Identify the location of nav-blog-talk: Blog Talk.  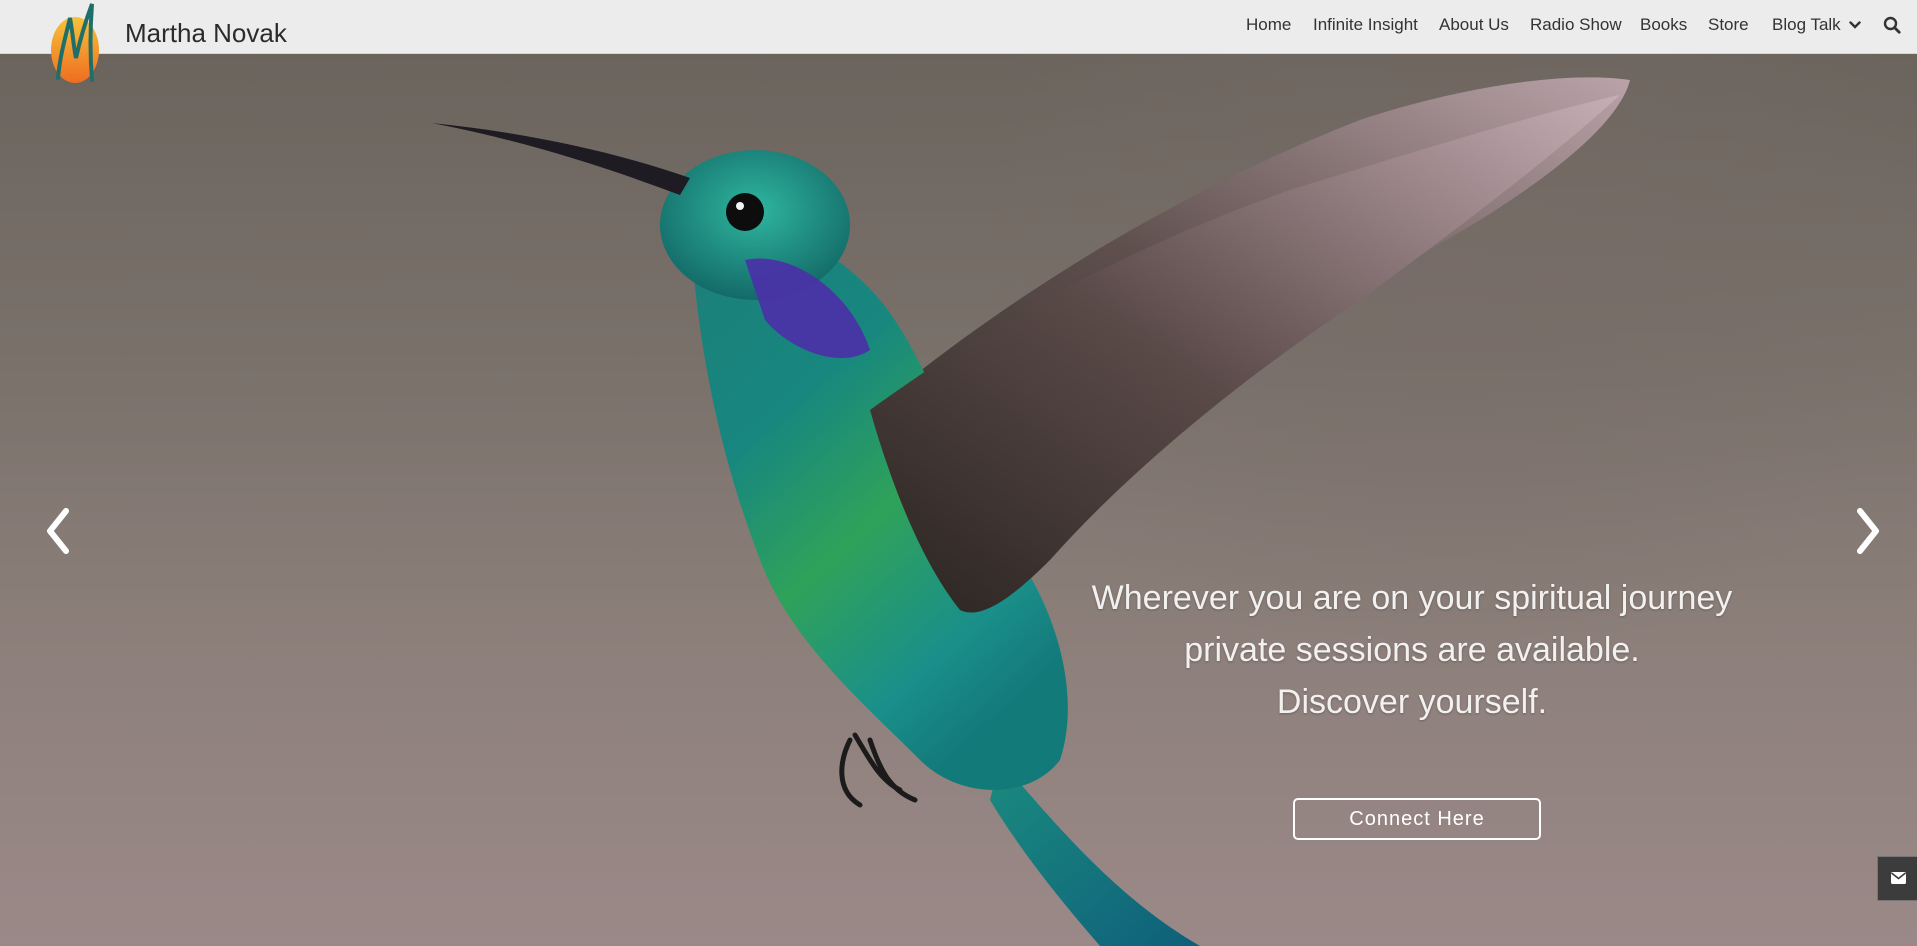
(1806, 25).